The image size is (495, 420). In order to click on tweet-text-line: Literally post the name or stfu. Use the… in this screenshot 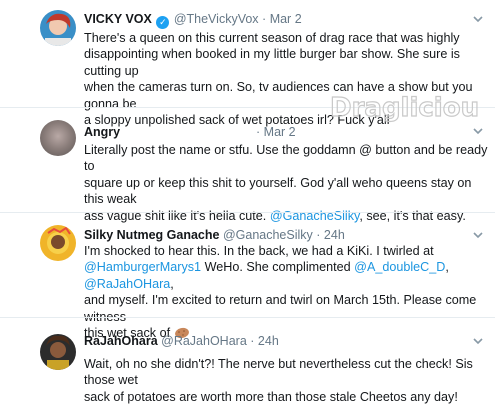, I will do `click(286, 158)`.